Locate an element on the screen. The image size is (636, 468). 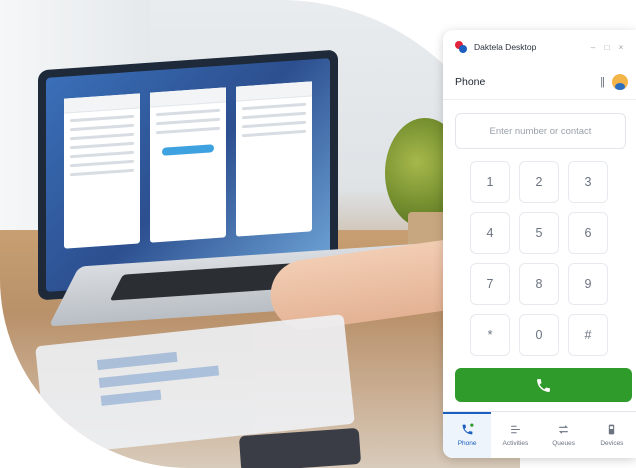
dial-key-8: 8 is located at coordinates (539, 284).